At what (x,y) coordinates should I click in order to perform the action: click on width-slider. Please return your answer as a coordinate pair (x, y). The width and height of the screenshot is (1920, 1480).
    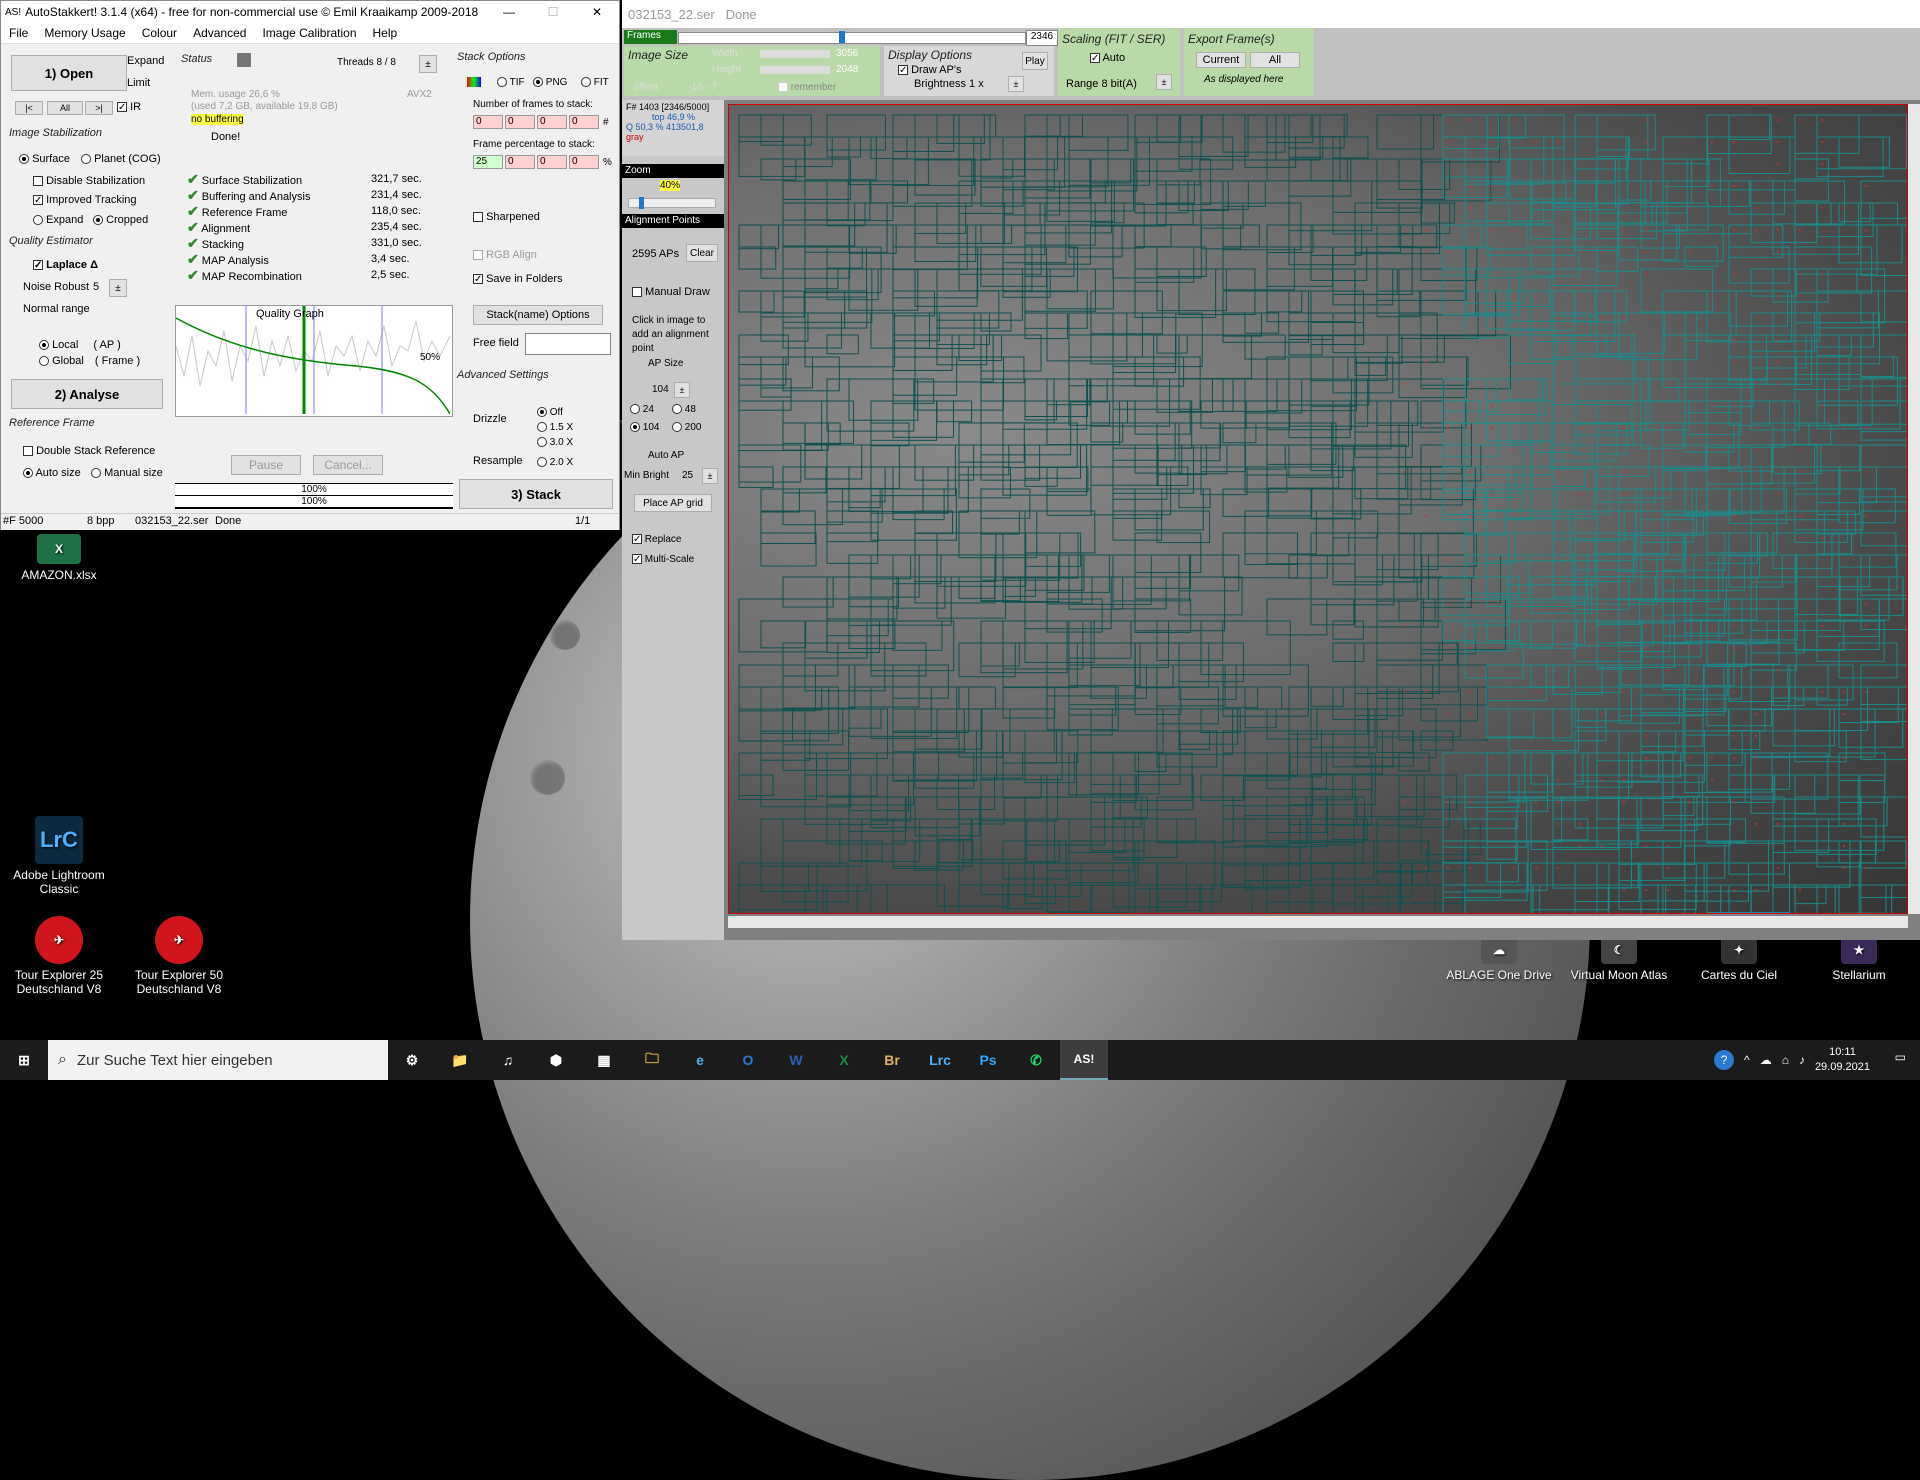
    Looking at the image, I should click on (795, 54).